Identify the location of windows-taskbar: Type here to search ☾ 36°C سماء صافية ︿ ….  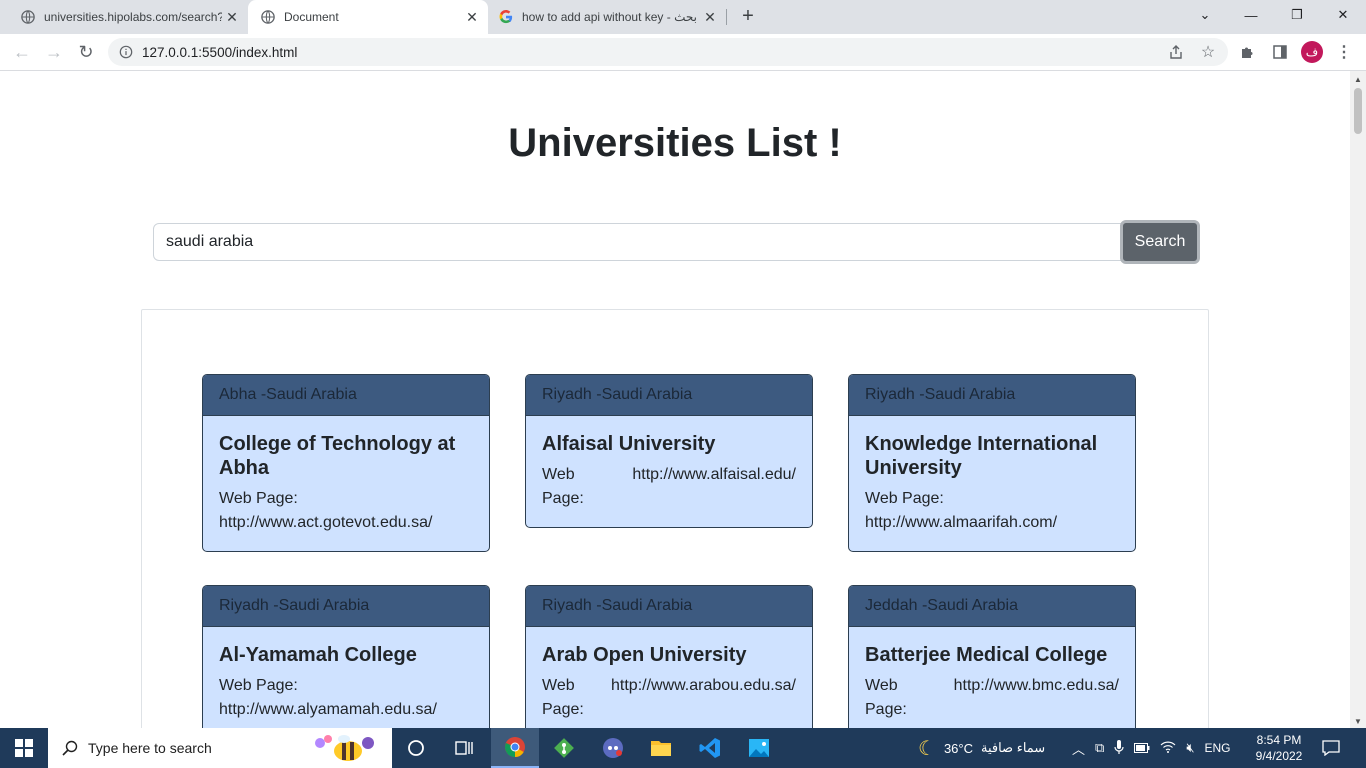
(683, 748).